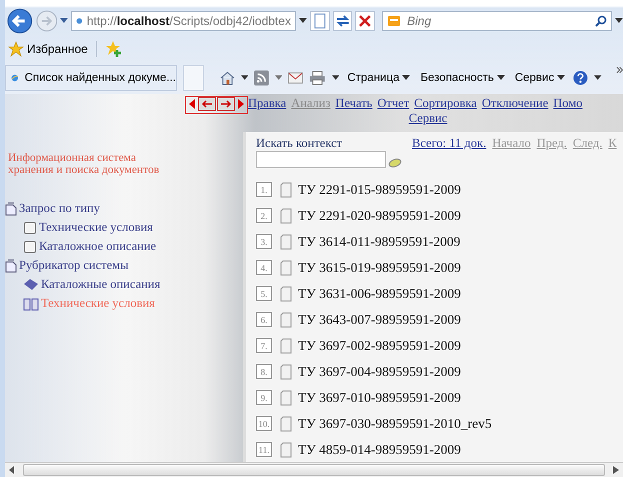  Describe the element at coordinates (261, 78) in the screenshot. I see `feed-icon` at that location.